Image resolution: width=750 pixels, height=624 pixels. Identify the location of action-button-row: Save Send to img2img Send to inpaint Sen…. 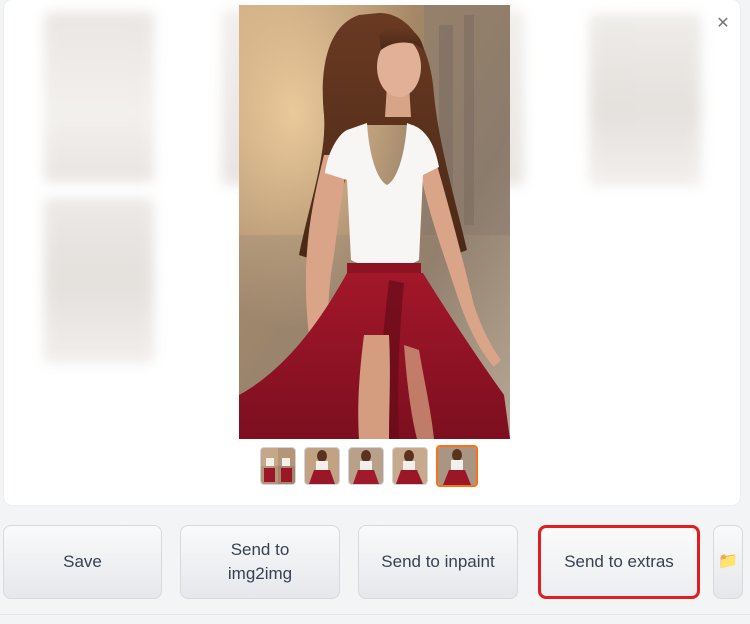
(375, 562).